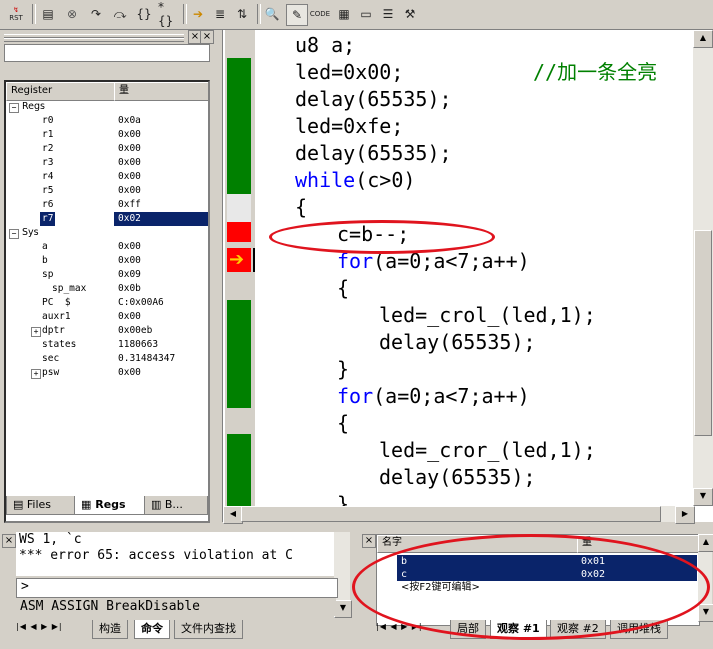 Image resolution: width=713 pixels, height=649 pixels. Describe the element at coordinates (107, 317) in the screenshot. I see `tree-row-auxr1: auxr1 0x00` at that location.